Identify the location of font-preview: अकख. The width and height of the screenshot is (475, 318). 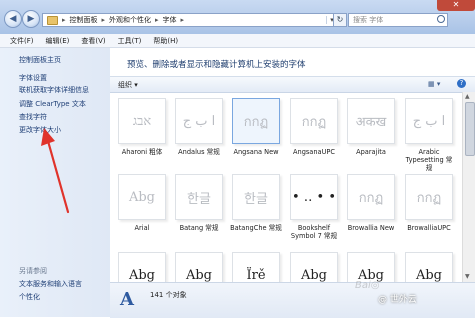
(373, 119).